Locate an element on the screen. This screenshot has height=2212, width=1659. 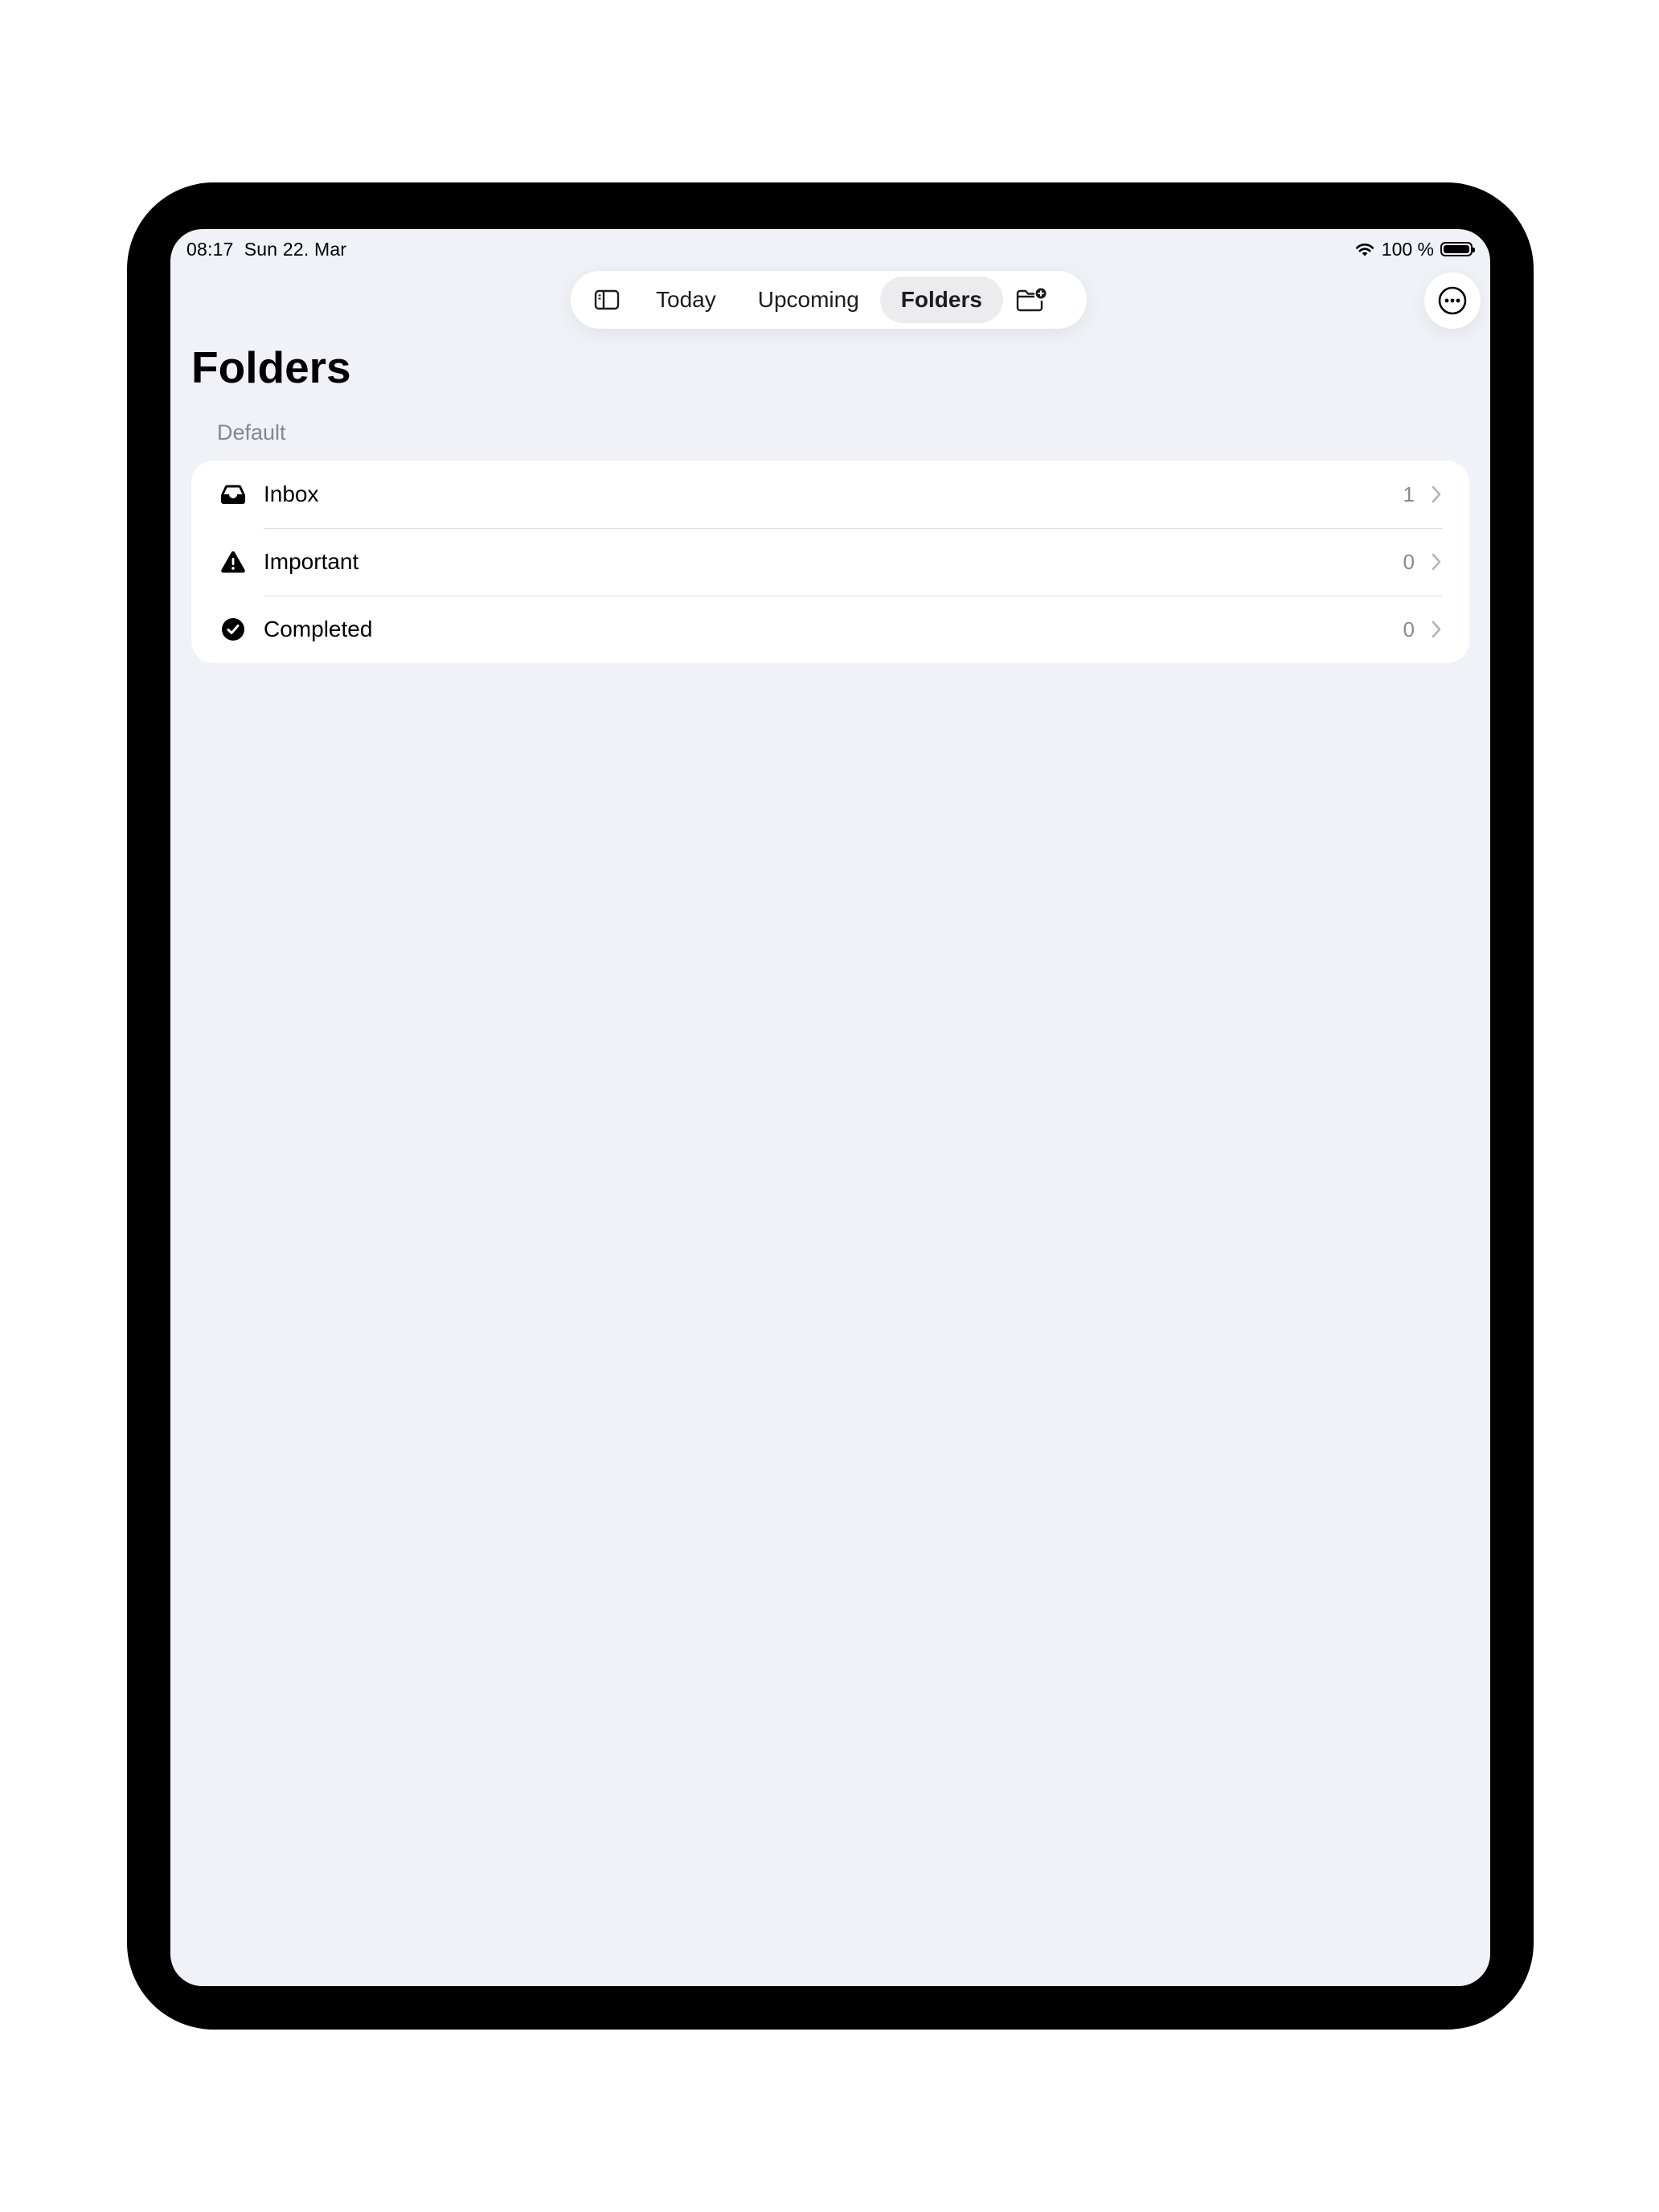
sidebar-toggle-icon is located at coordinates (607, 299).